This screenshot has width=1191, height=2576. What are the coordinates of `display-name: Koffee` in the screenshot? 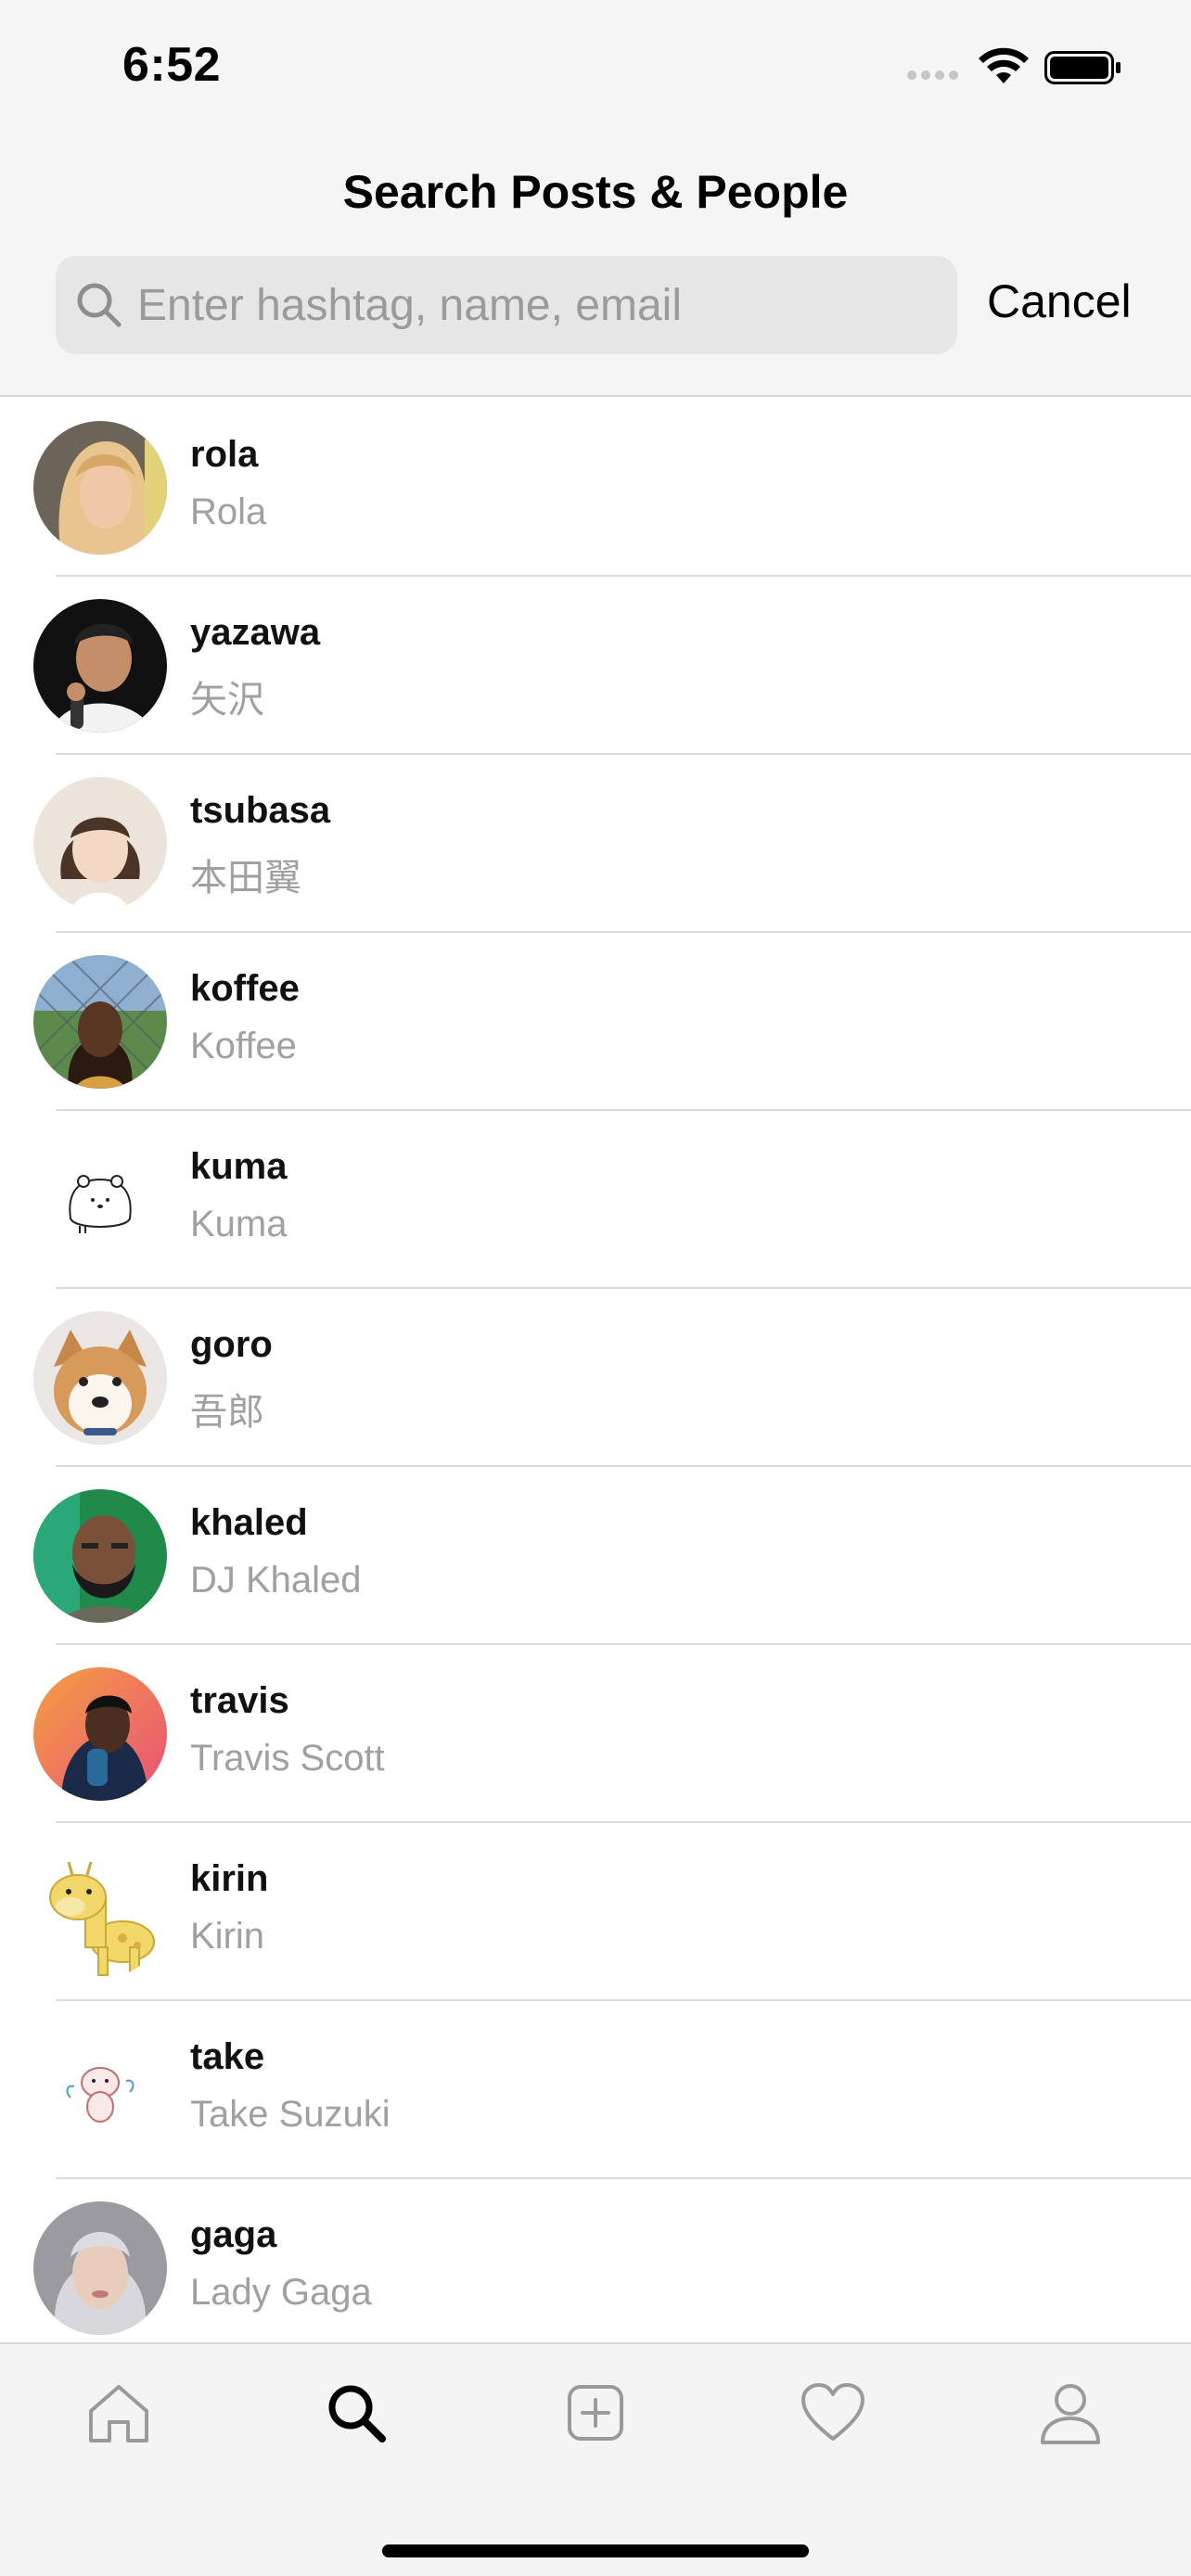 It's located at (244, 1046).